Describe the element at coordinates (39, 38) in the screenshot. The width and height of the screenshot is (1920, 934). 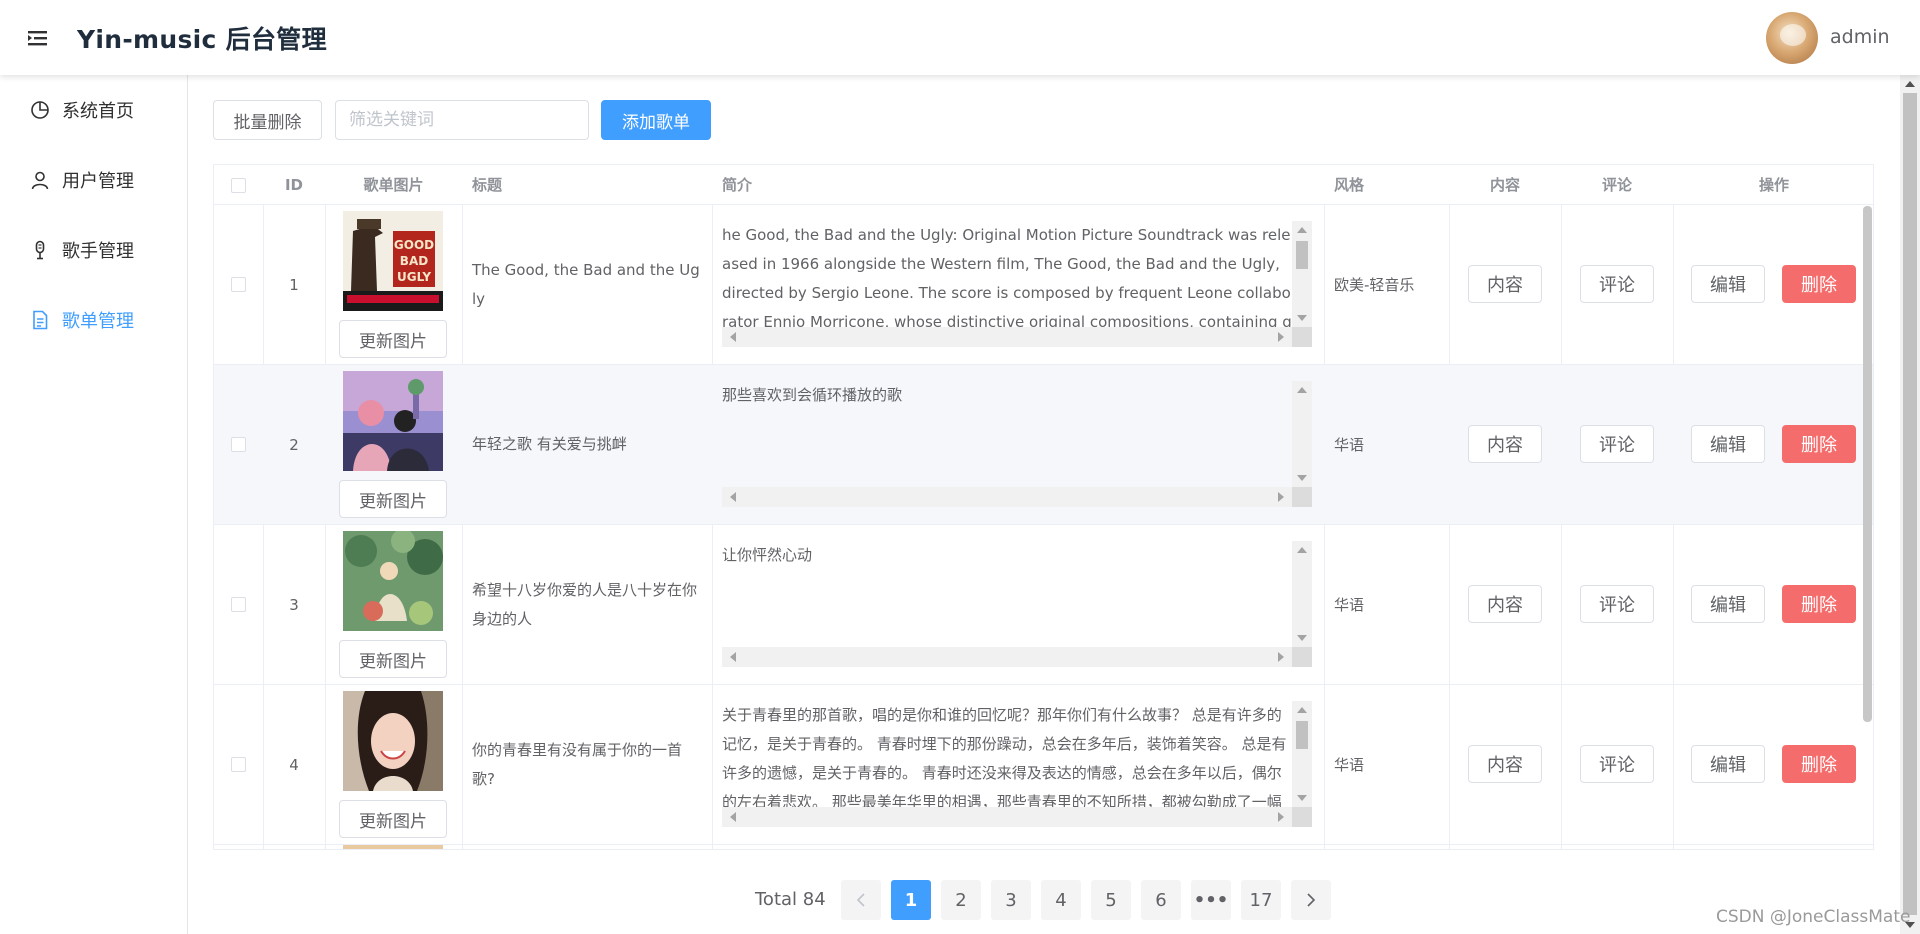
I see `menu-fold-icon` at that location.